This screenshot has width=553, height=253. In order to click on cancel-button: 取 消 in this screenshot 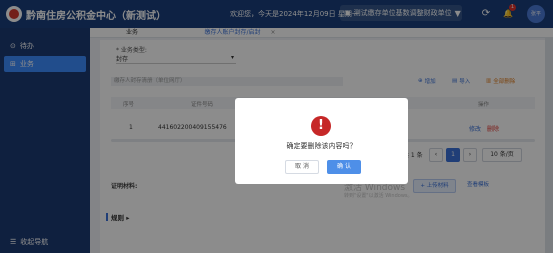, I will do `click(302, 167)`.